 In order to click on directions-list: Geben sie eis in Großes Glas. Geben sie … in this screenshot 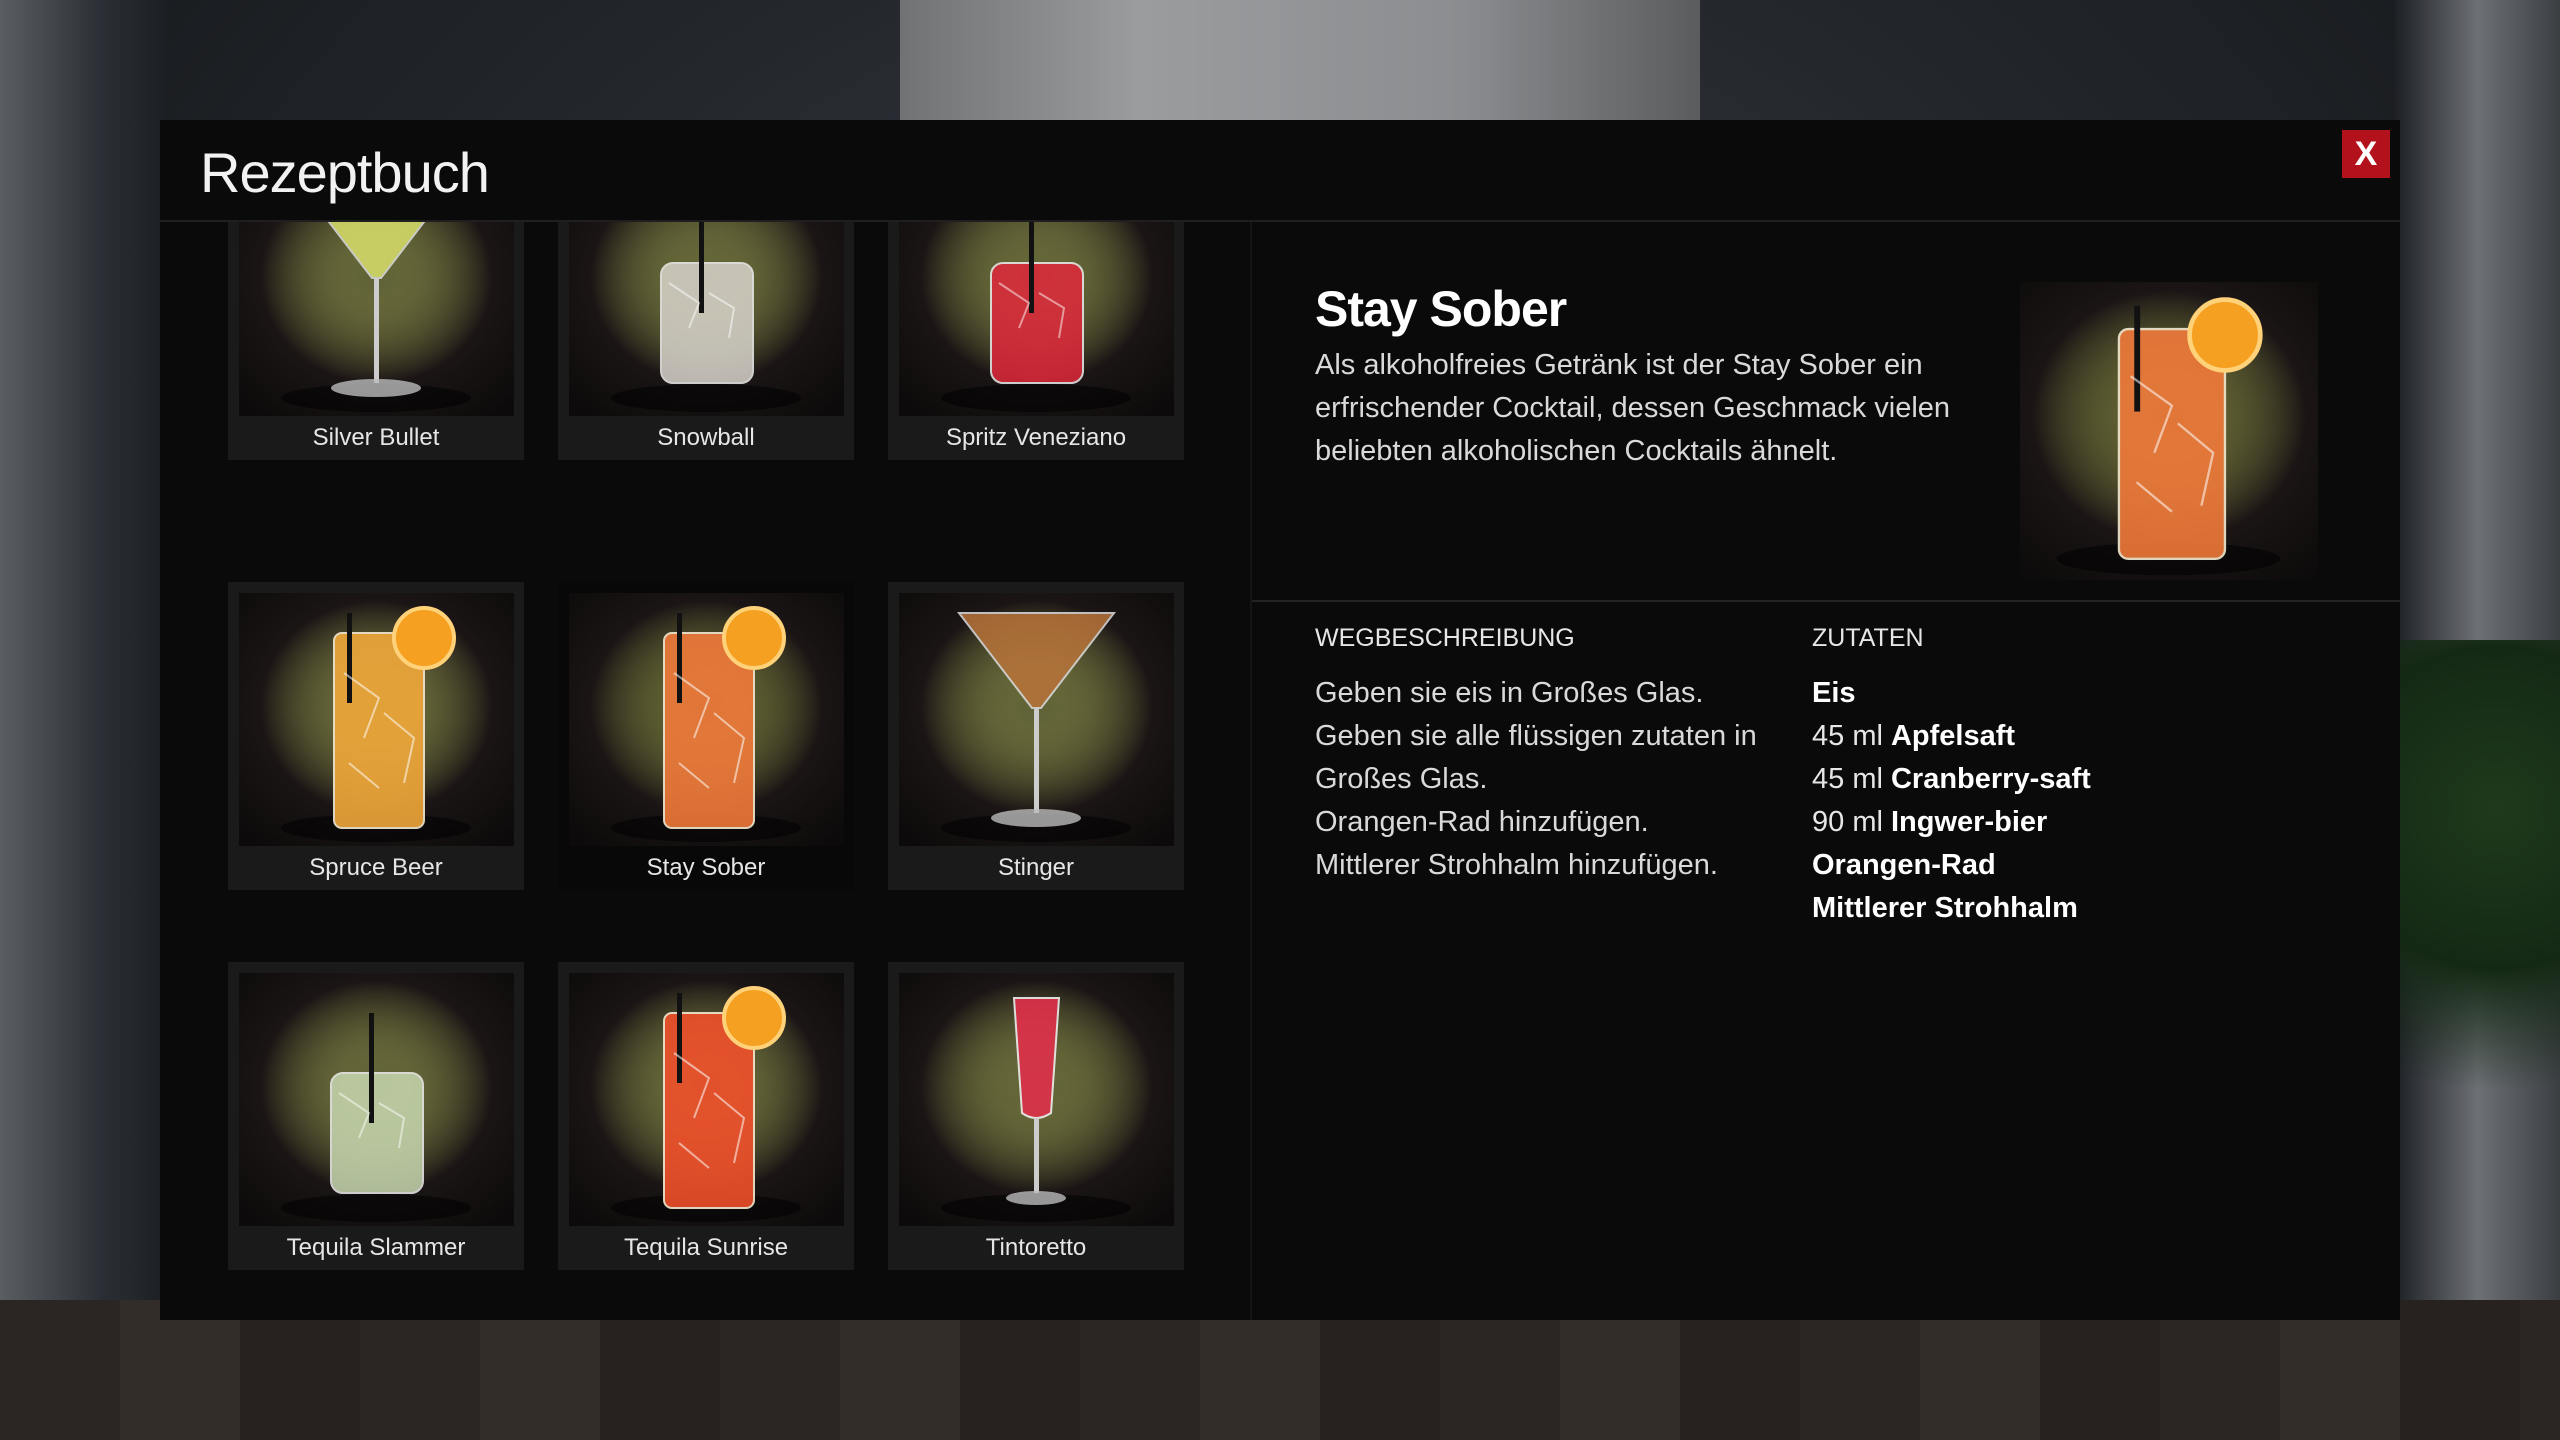, I will do `click(1550, 779)`.